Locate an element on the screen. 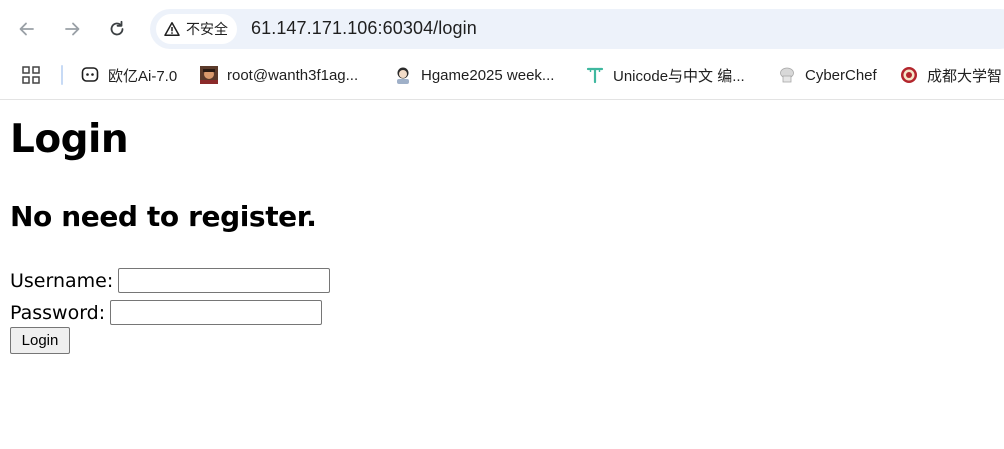 The image size is (1004, 449). bookmark-label: CyberChef is located at coordinates (841, 75).